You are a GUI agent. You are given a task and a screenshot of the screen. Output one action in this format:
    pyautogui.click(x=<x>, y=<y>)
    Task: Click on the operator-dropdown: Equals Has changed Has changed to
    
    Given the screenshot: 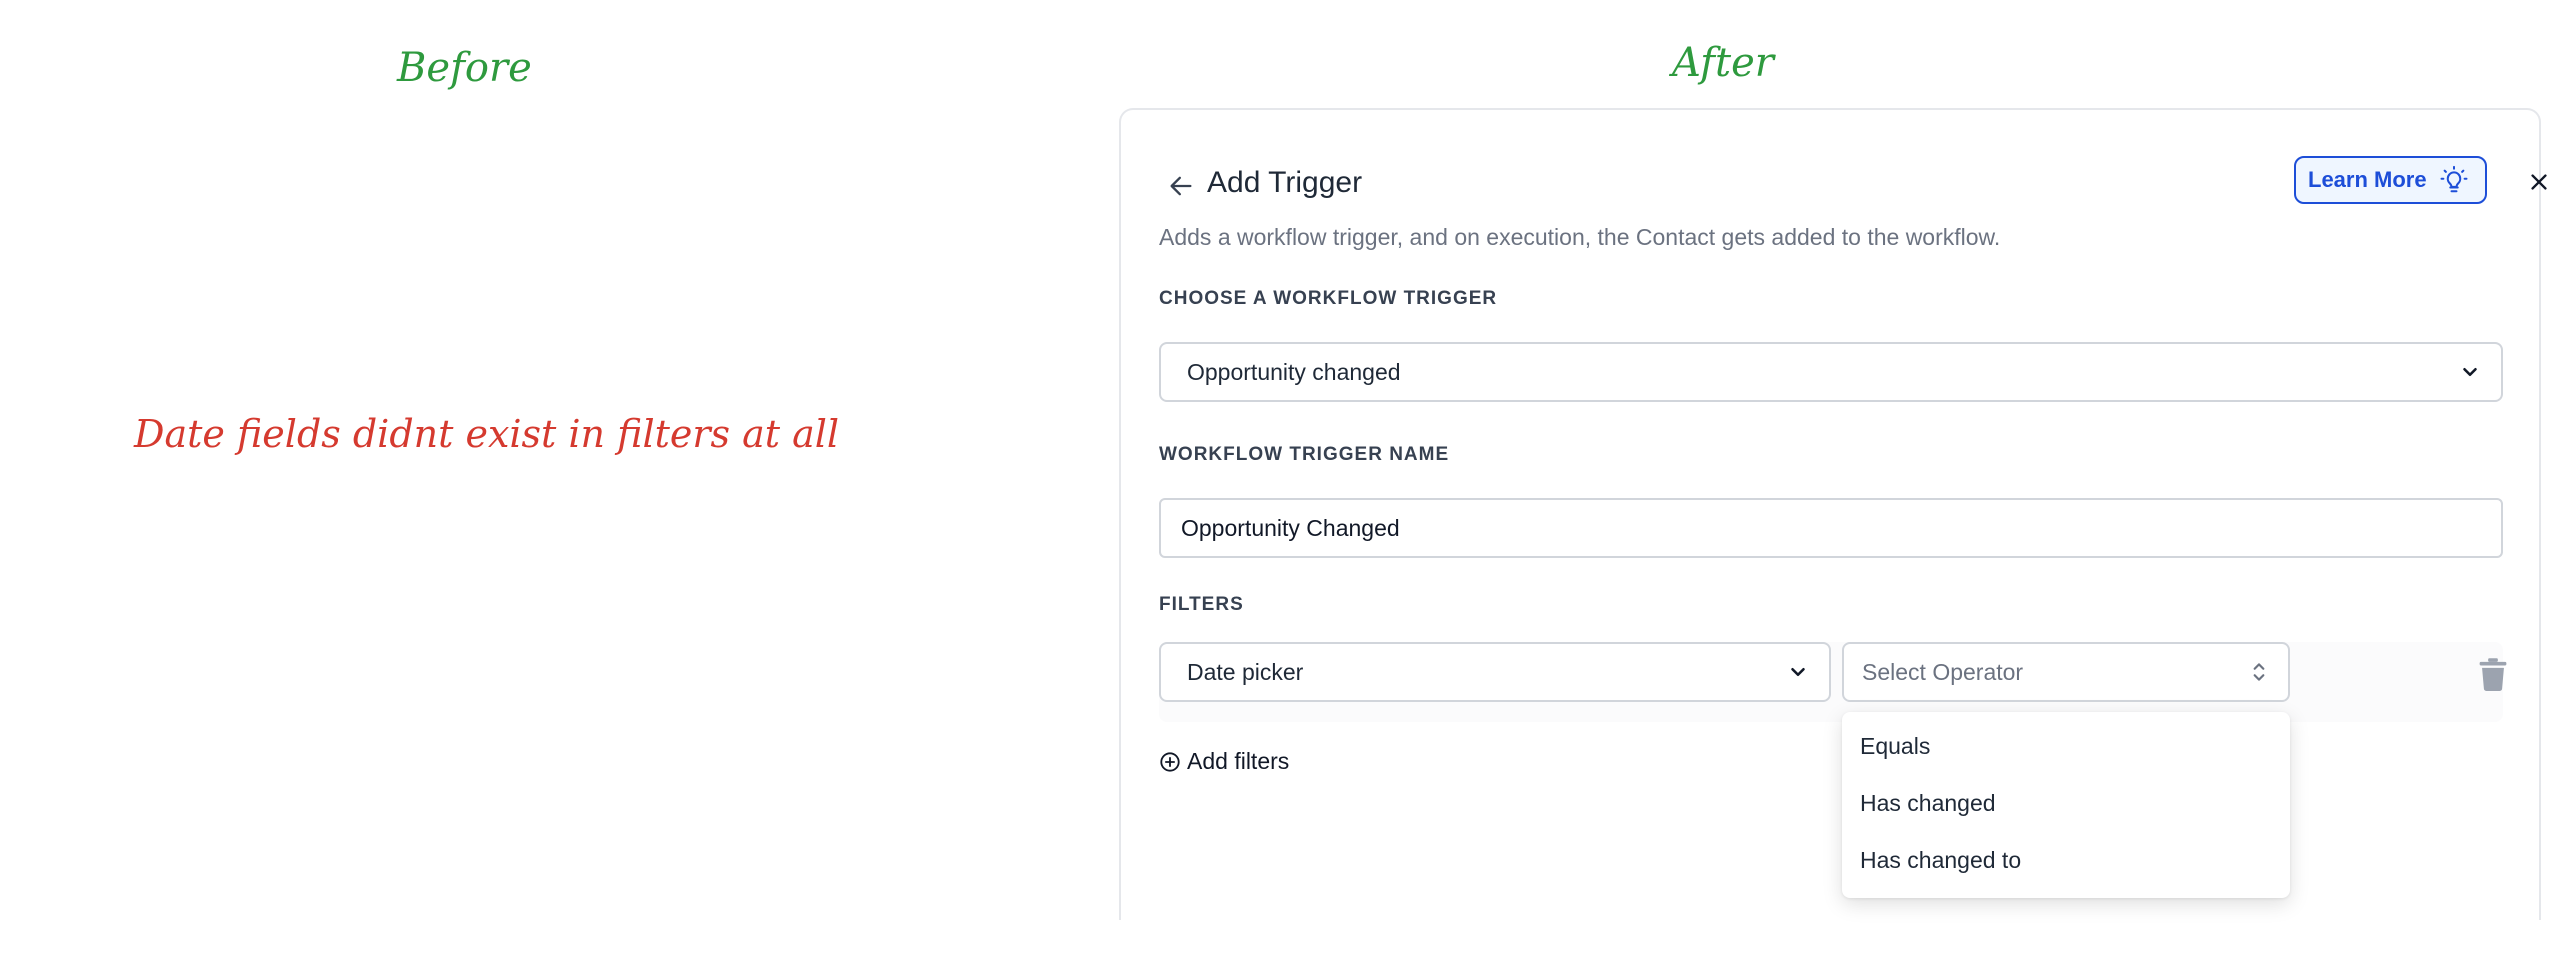 What is the action you would take?
    pyautogui.click(x=2066, y=805)
    